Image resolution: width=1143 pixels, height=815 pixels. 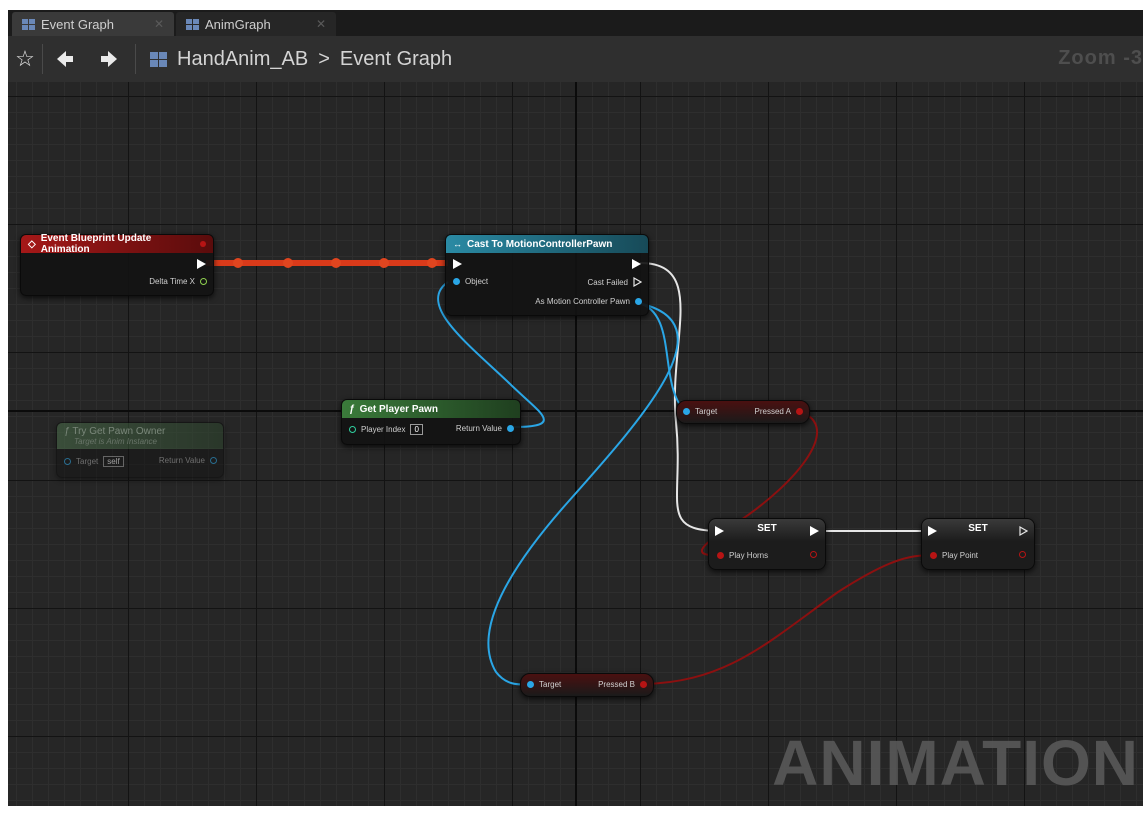 I want to click on play-horns-out-pin, so click(x=813, y=554).